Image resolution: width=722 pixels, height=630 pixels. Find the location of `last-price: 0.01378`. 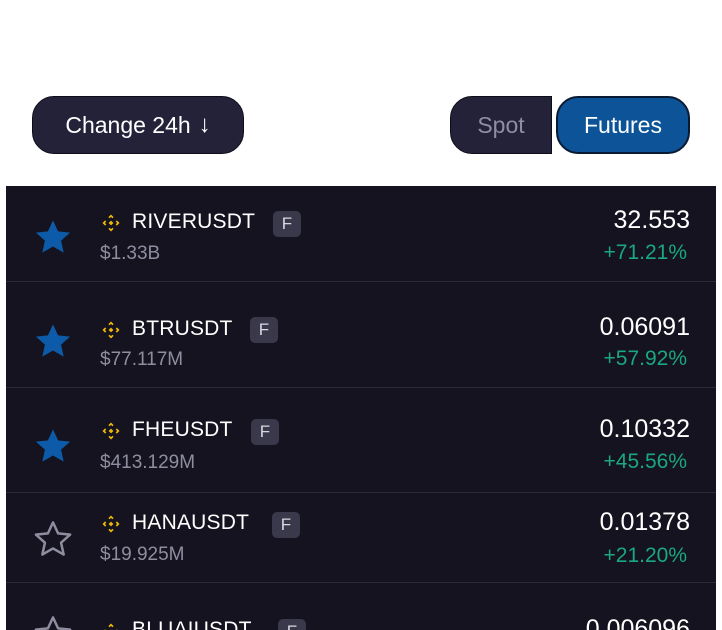

last-price: 0.01378 is located at coordinates (644, 522).